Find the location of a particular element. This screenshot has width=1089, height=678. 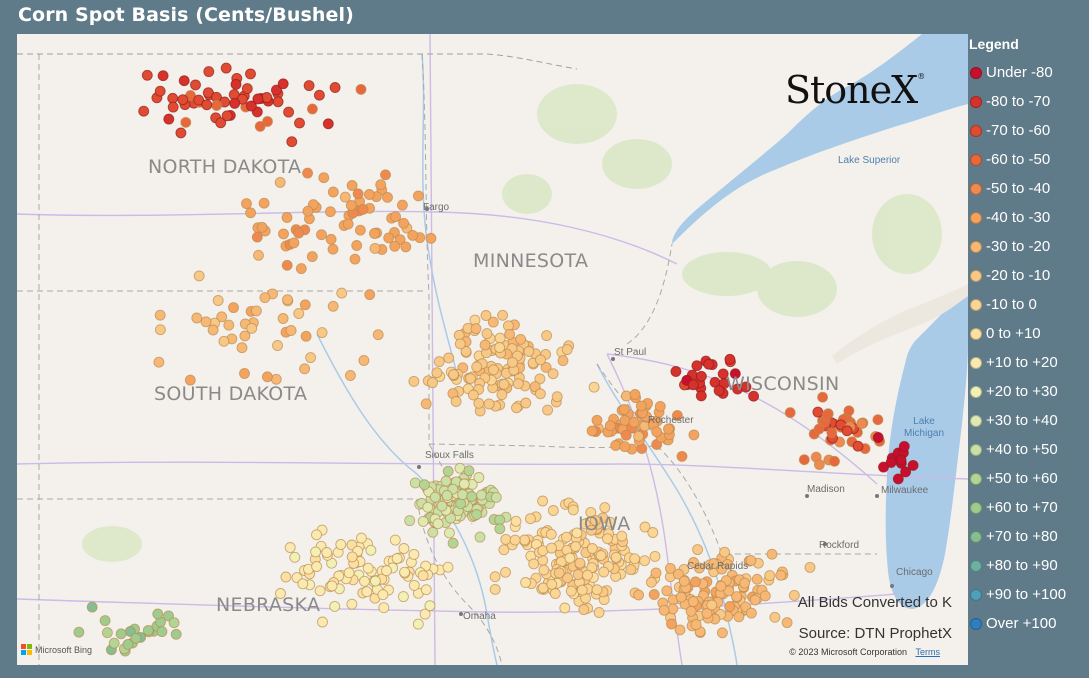

legend-item: +50 to +60 is located at coordinates (1028, 478).